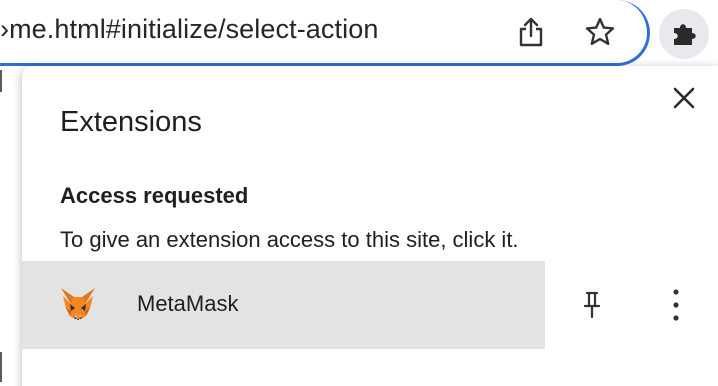 The image size is (718, 386). I want to click on share-icon, so click(531, 32).